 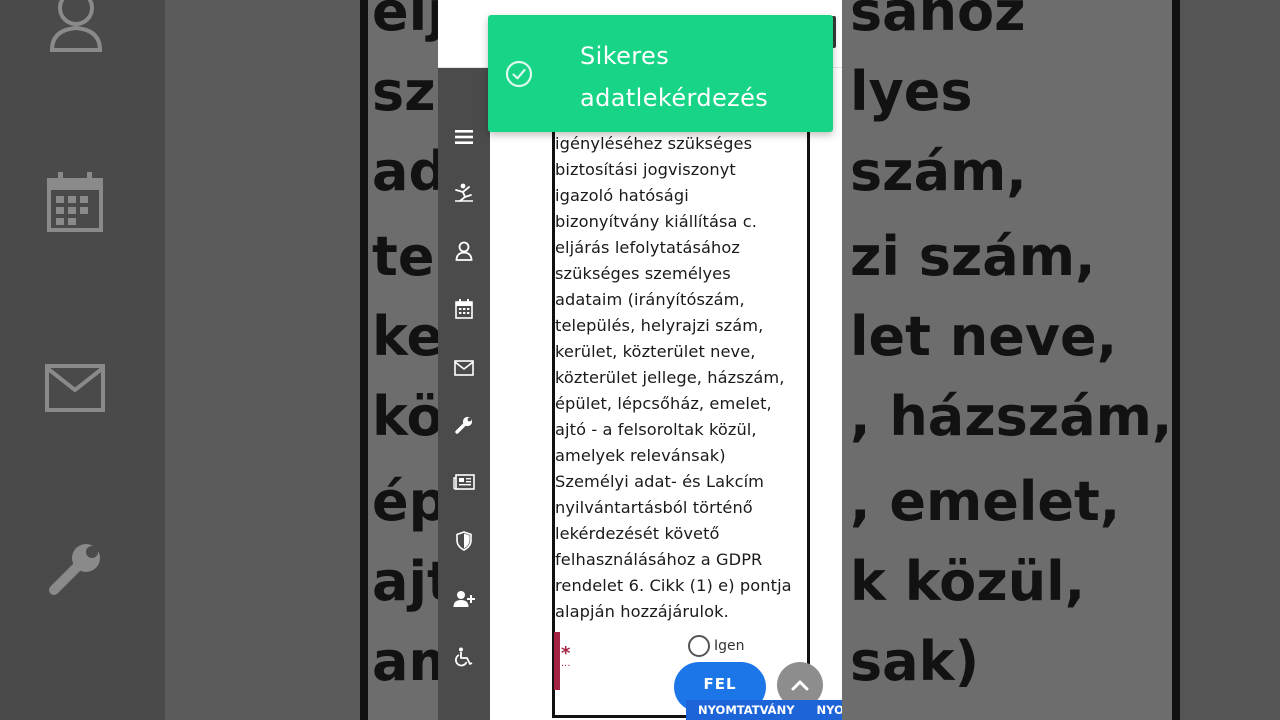 What do you see at coordinates (818, 710) in the screenshot?
I see `print-form-tab: NYOM` at bounding box center [818, 710].